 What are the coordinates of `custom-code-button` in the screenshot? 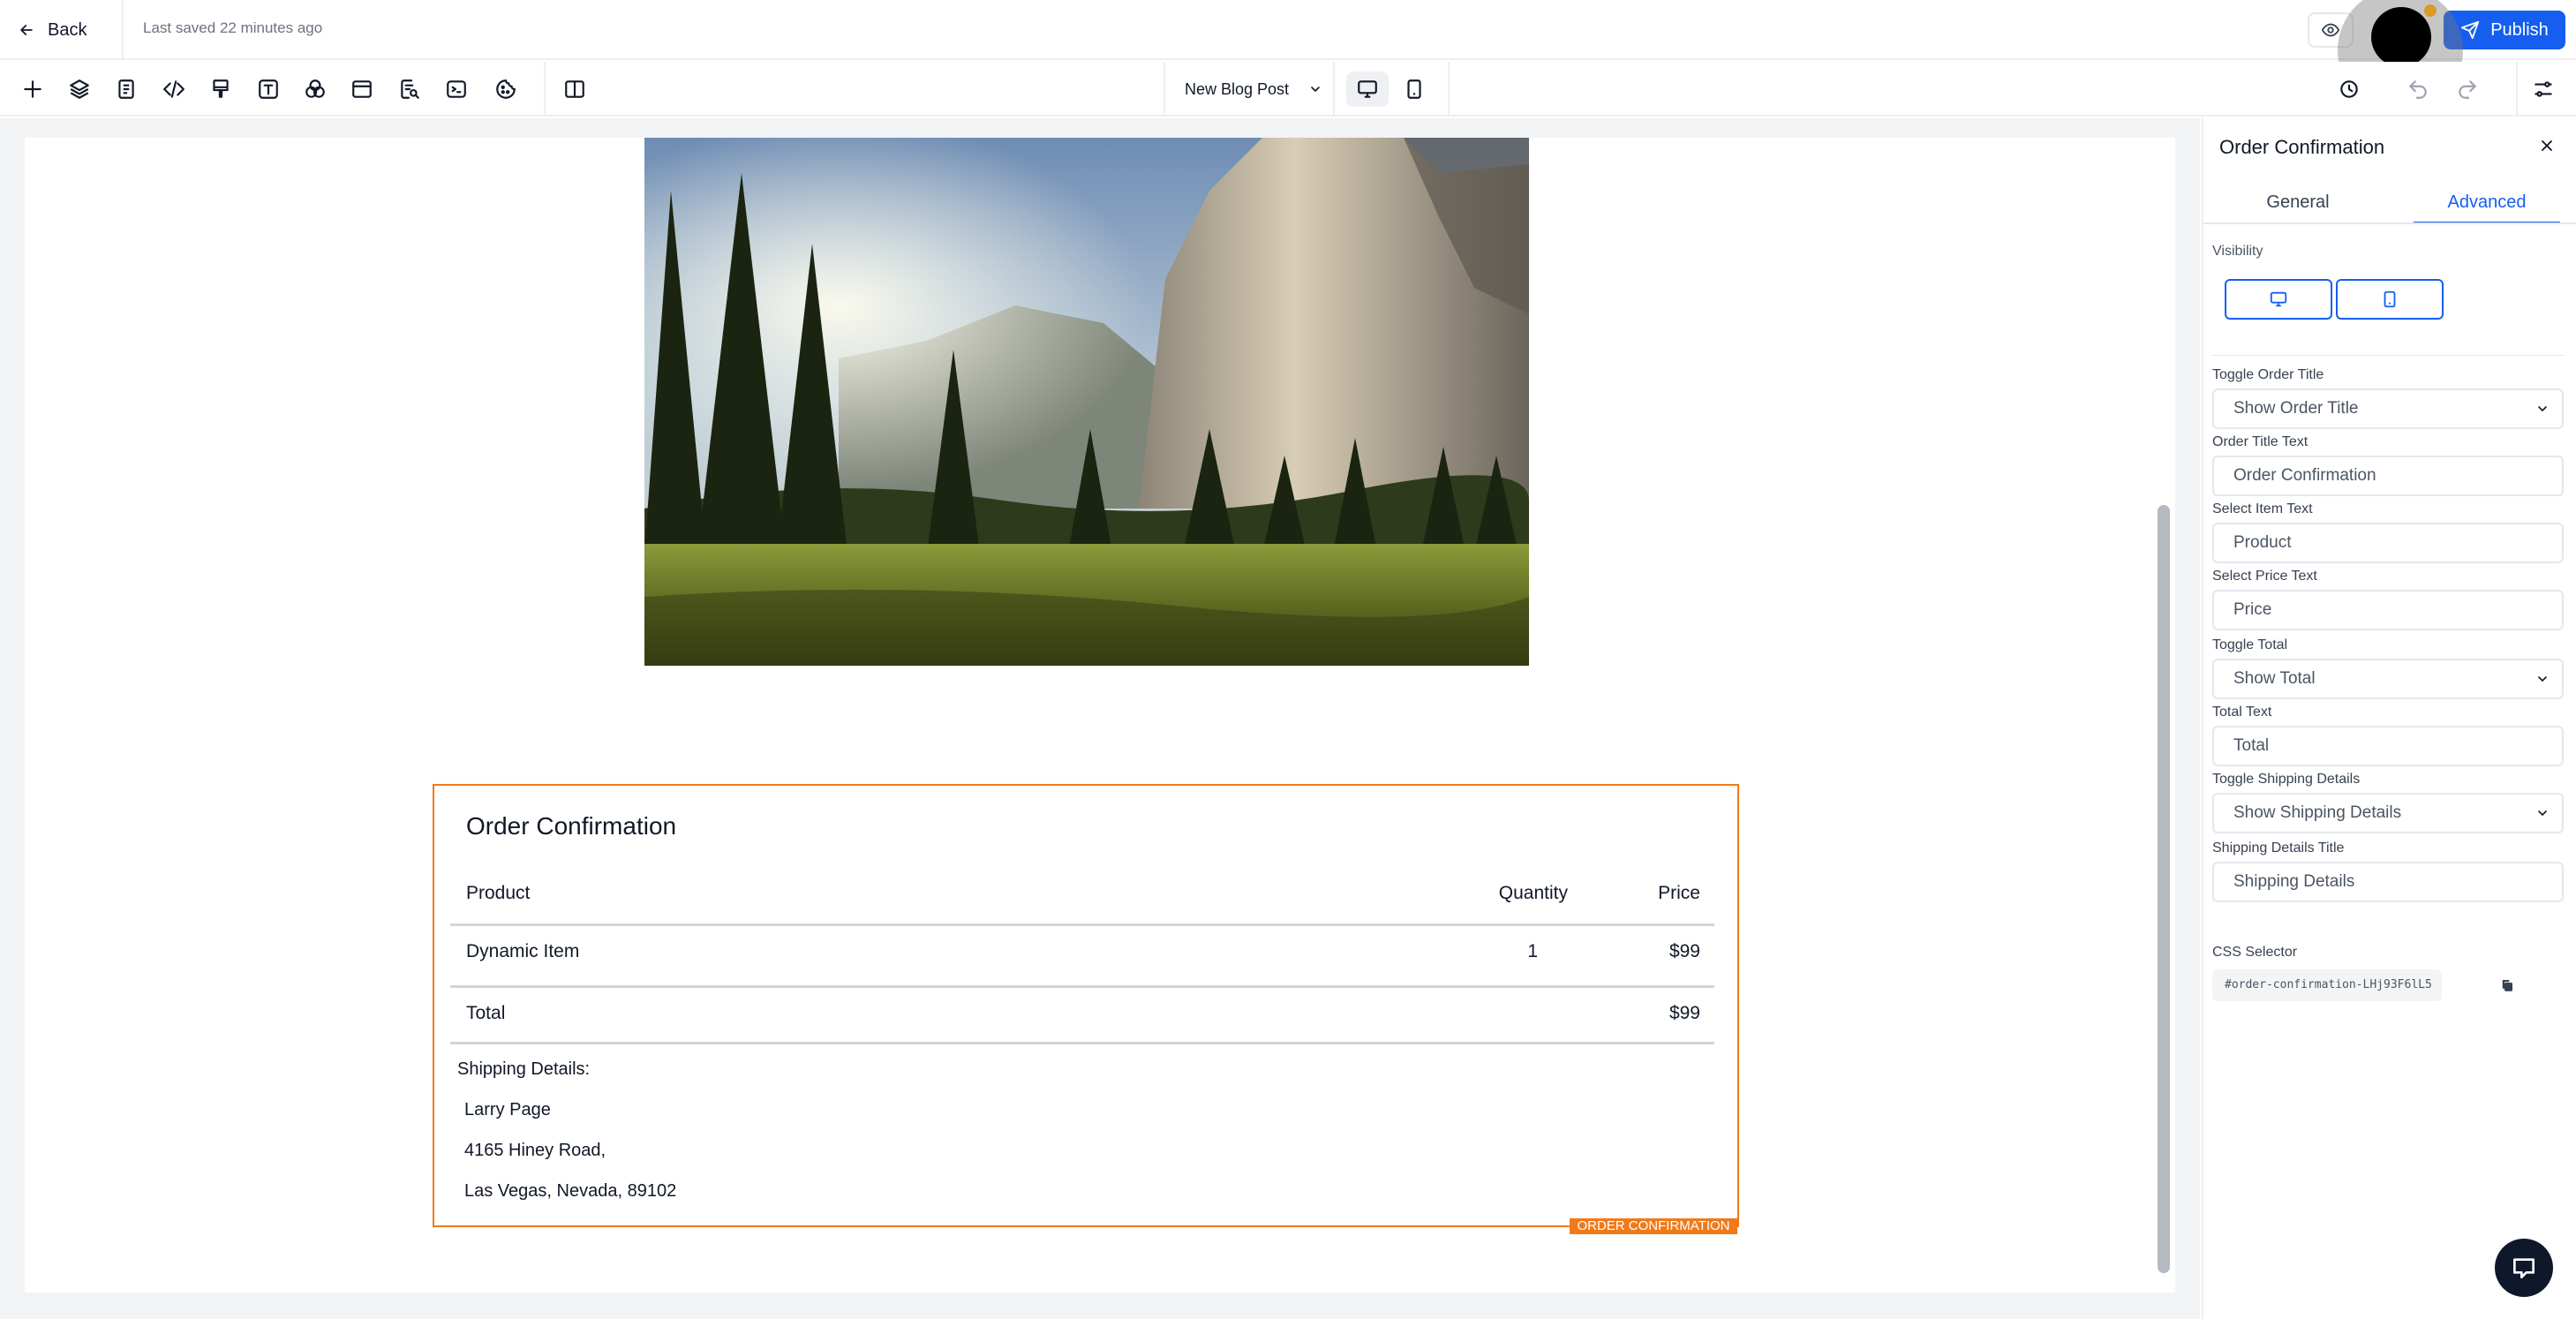 It's located at (174, 89).